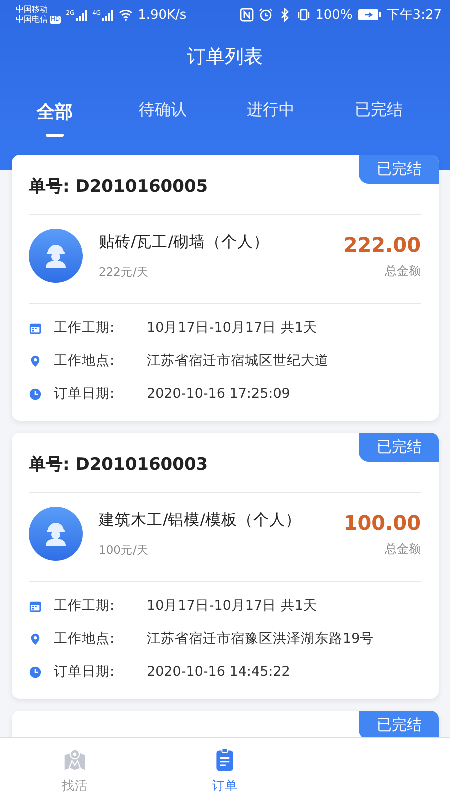 The height and width of the screenshot is (800, 450). Describe the element at coordinates (75, 760) in the screenshot. I see `map-pin-icon` at that location.